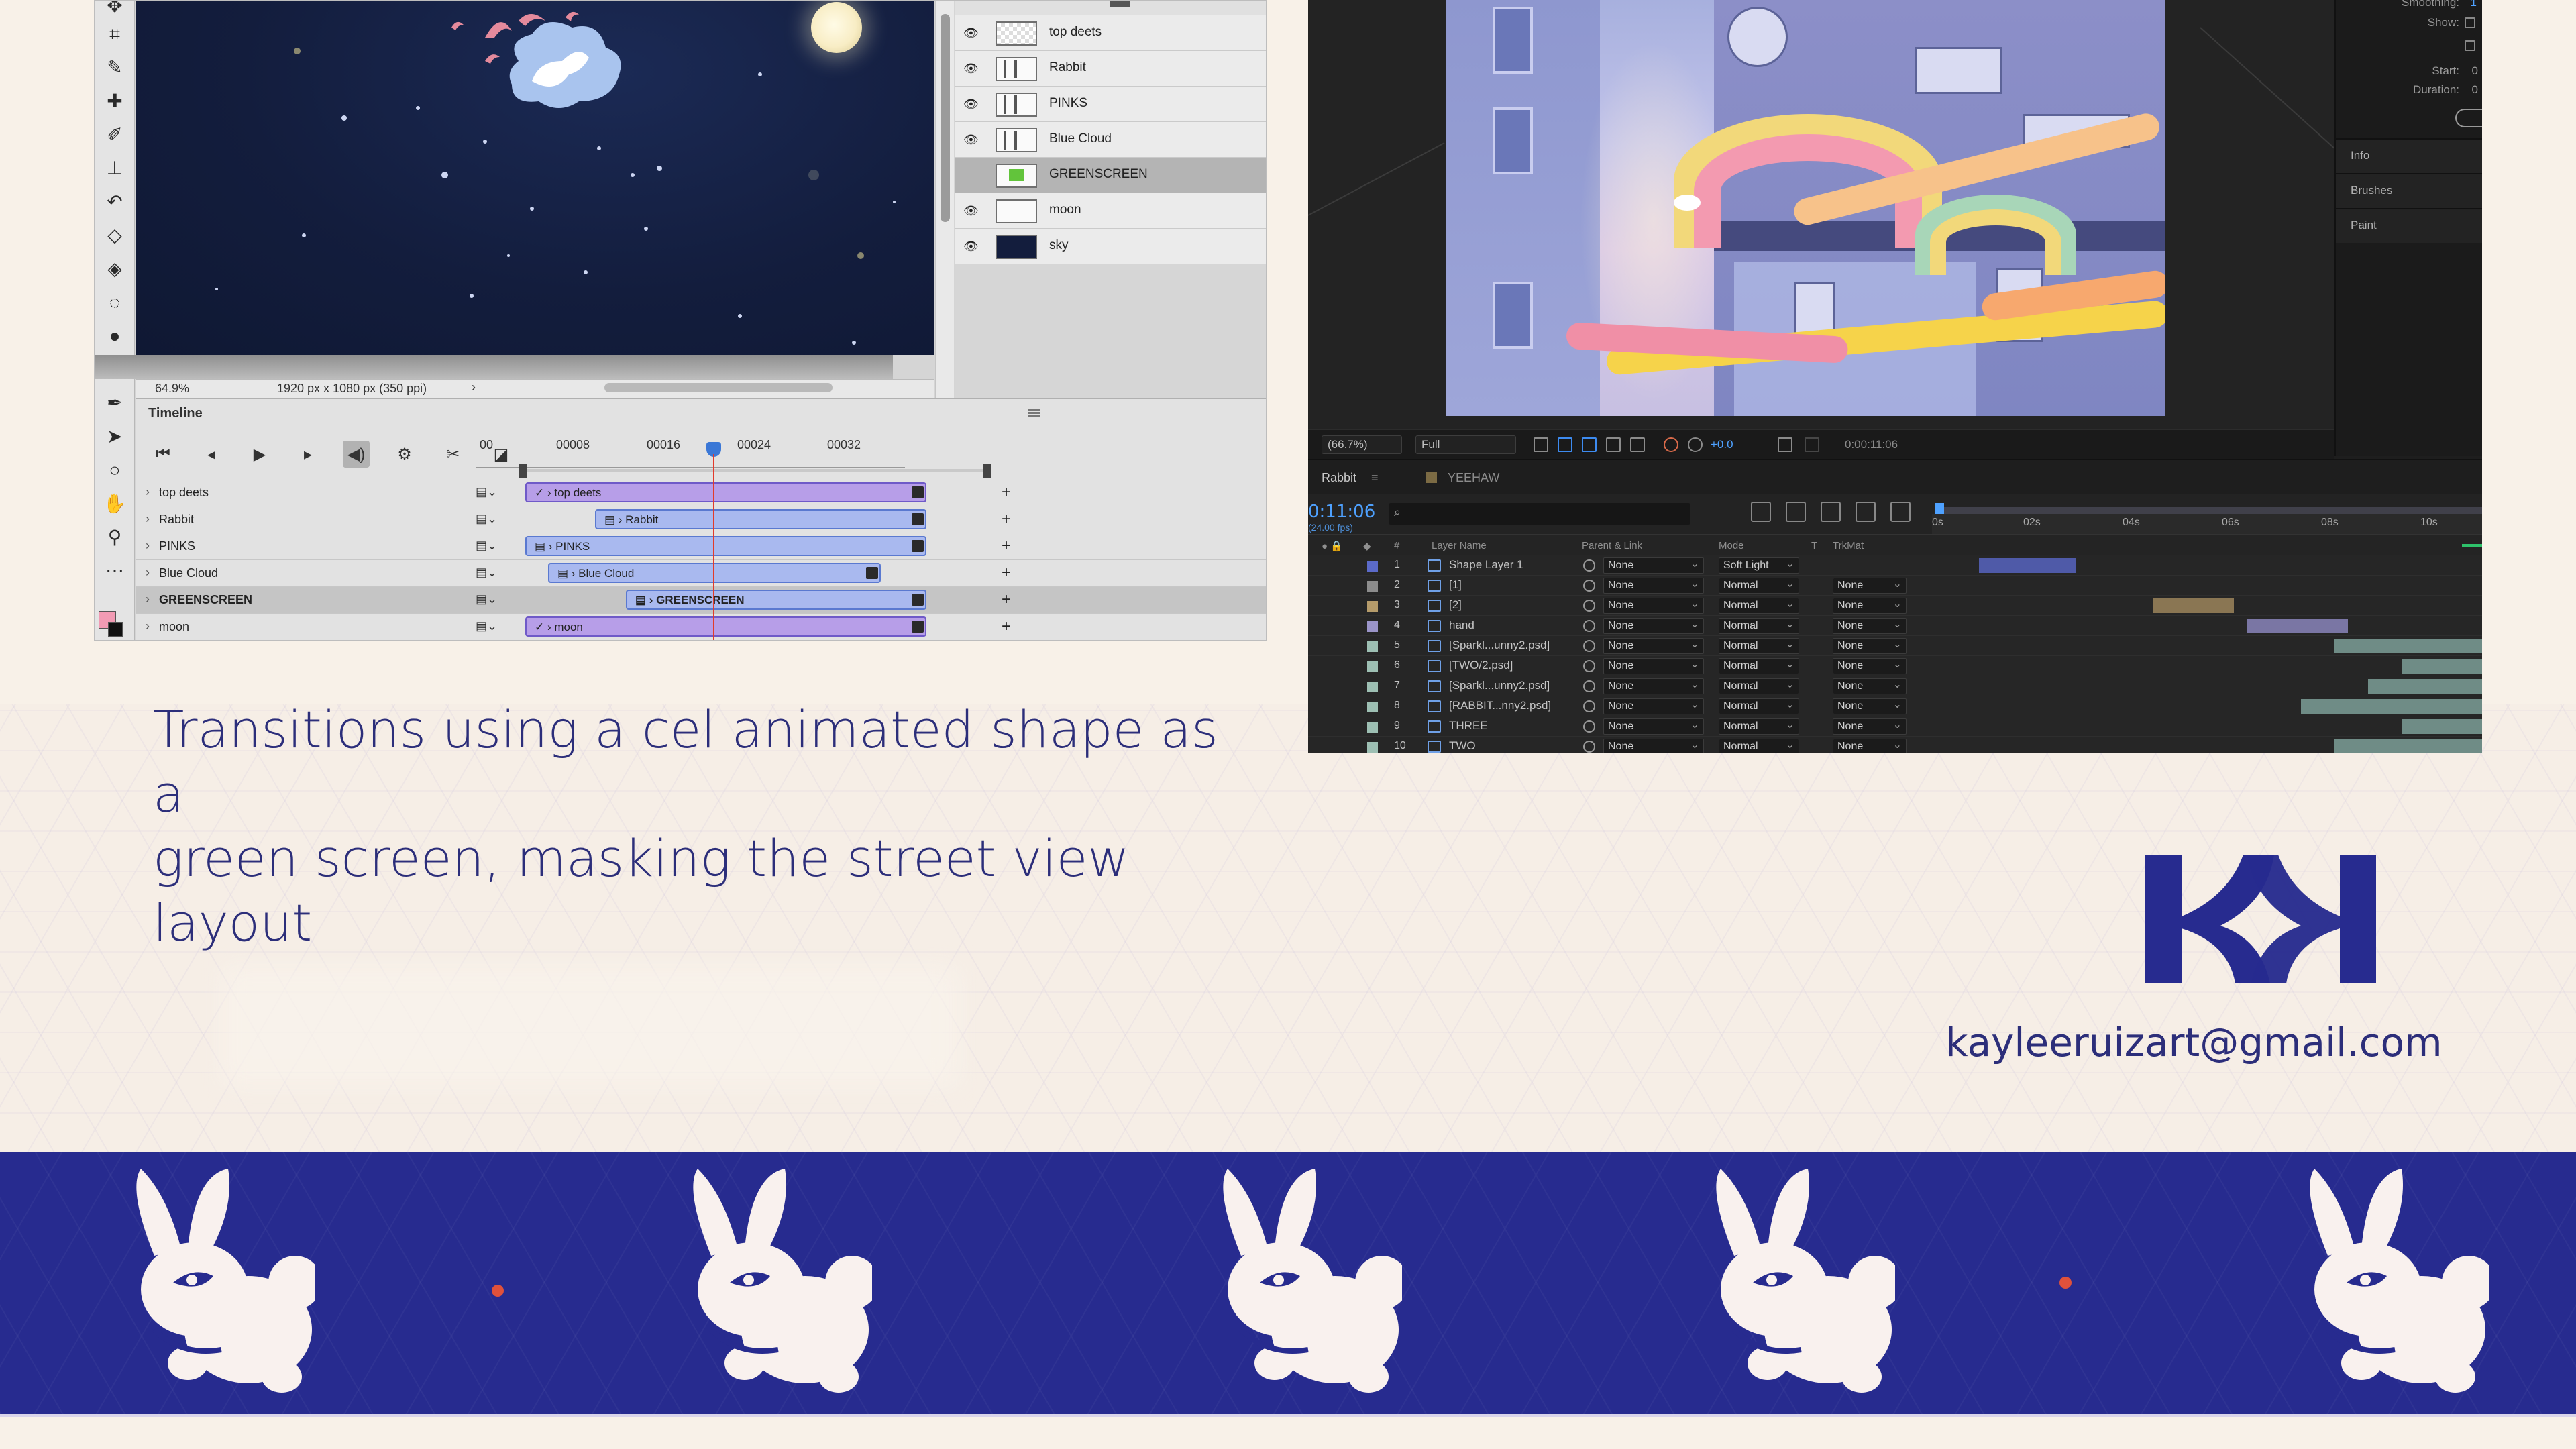 The height and width of the screenshot is (1449, 2576). I want to click on layer-name: hand, so click(1461, 625).